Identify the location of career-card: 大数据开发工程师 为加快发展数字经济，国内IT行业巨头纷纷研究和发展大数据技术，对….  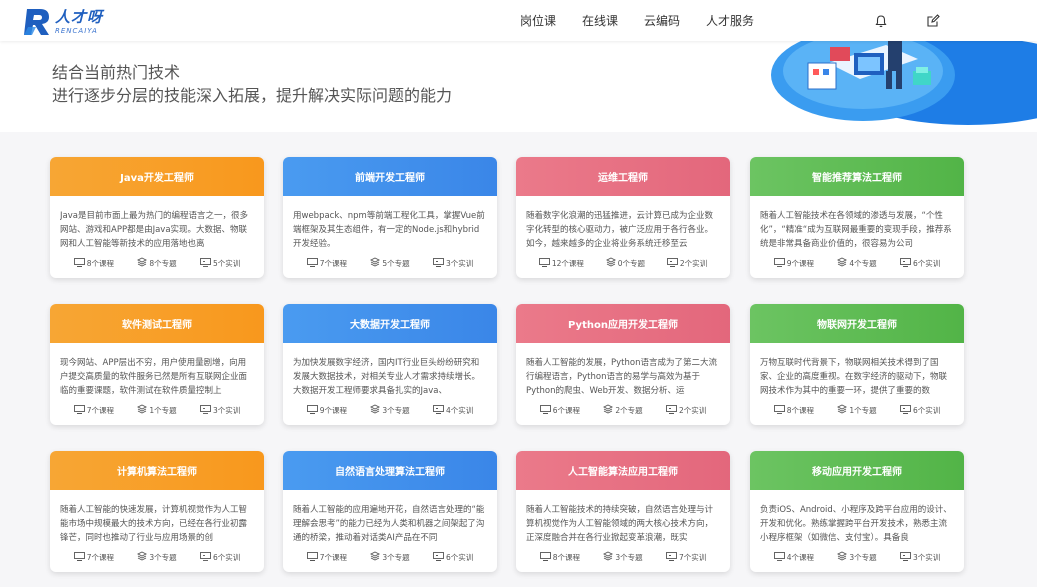
(390, 364).